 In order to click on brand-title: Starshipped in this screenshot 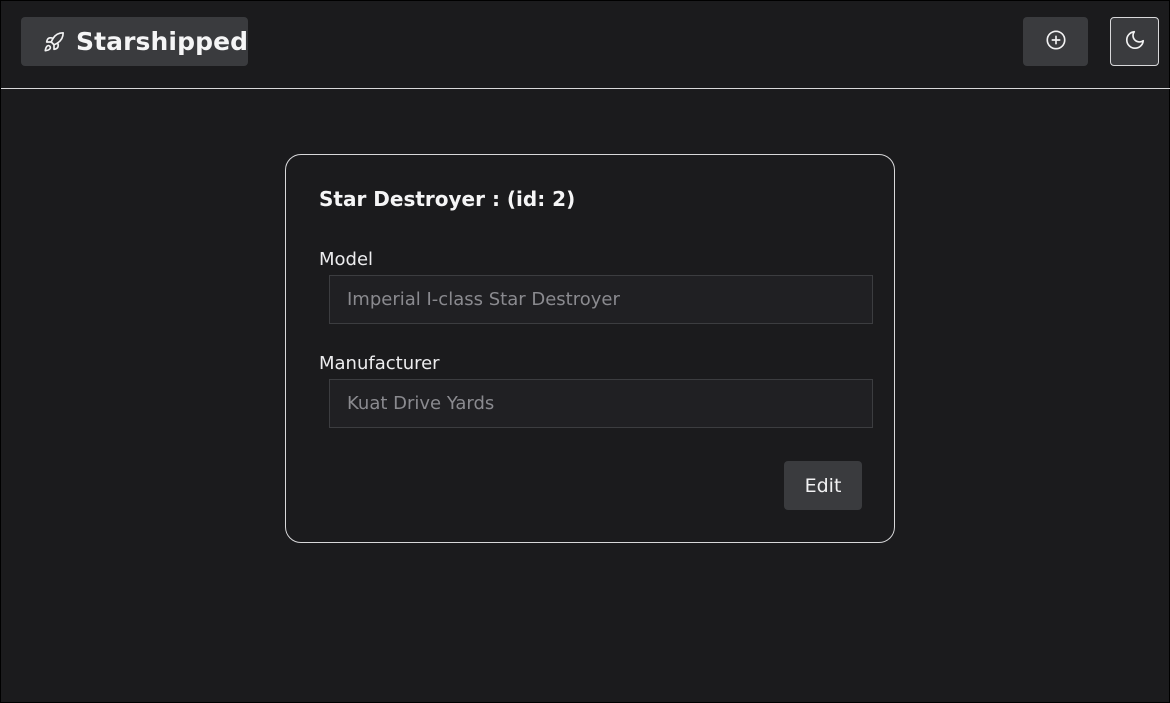, I will do `click(162, 41)`.